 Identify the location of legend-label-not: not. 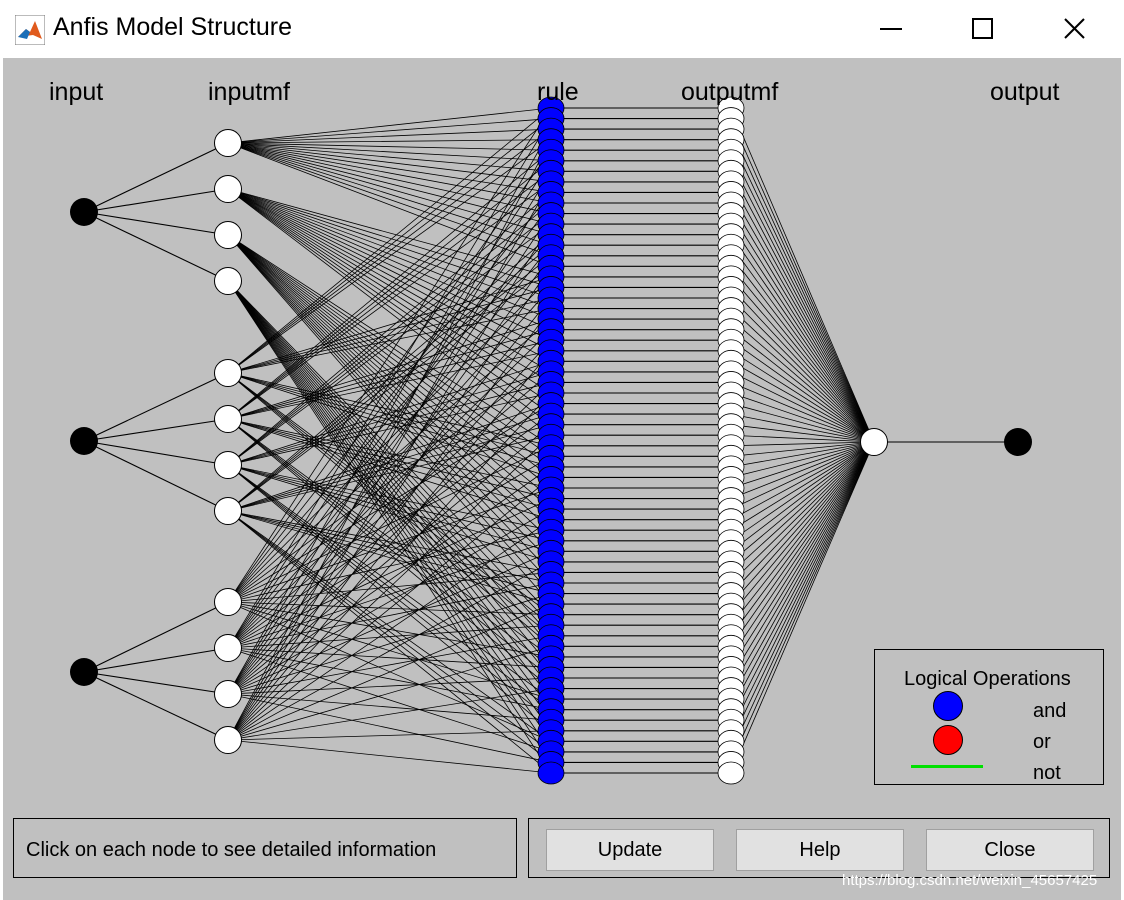
(1047, 773).